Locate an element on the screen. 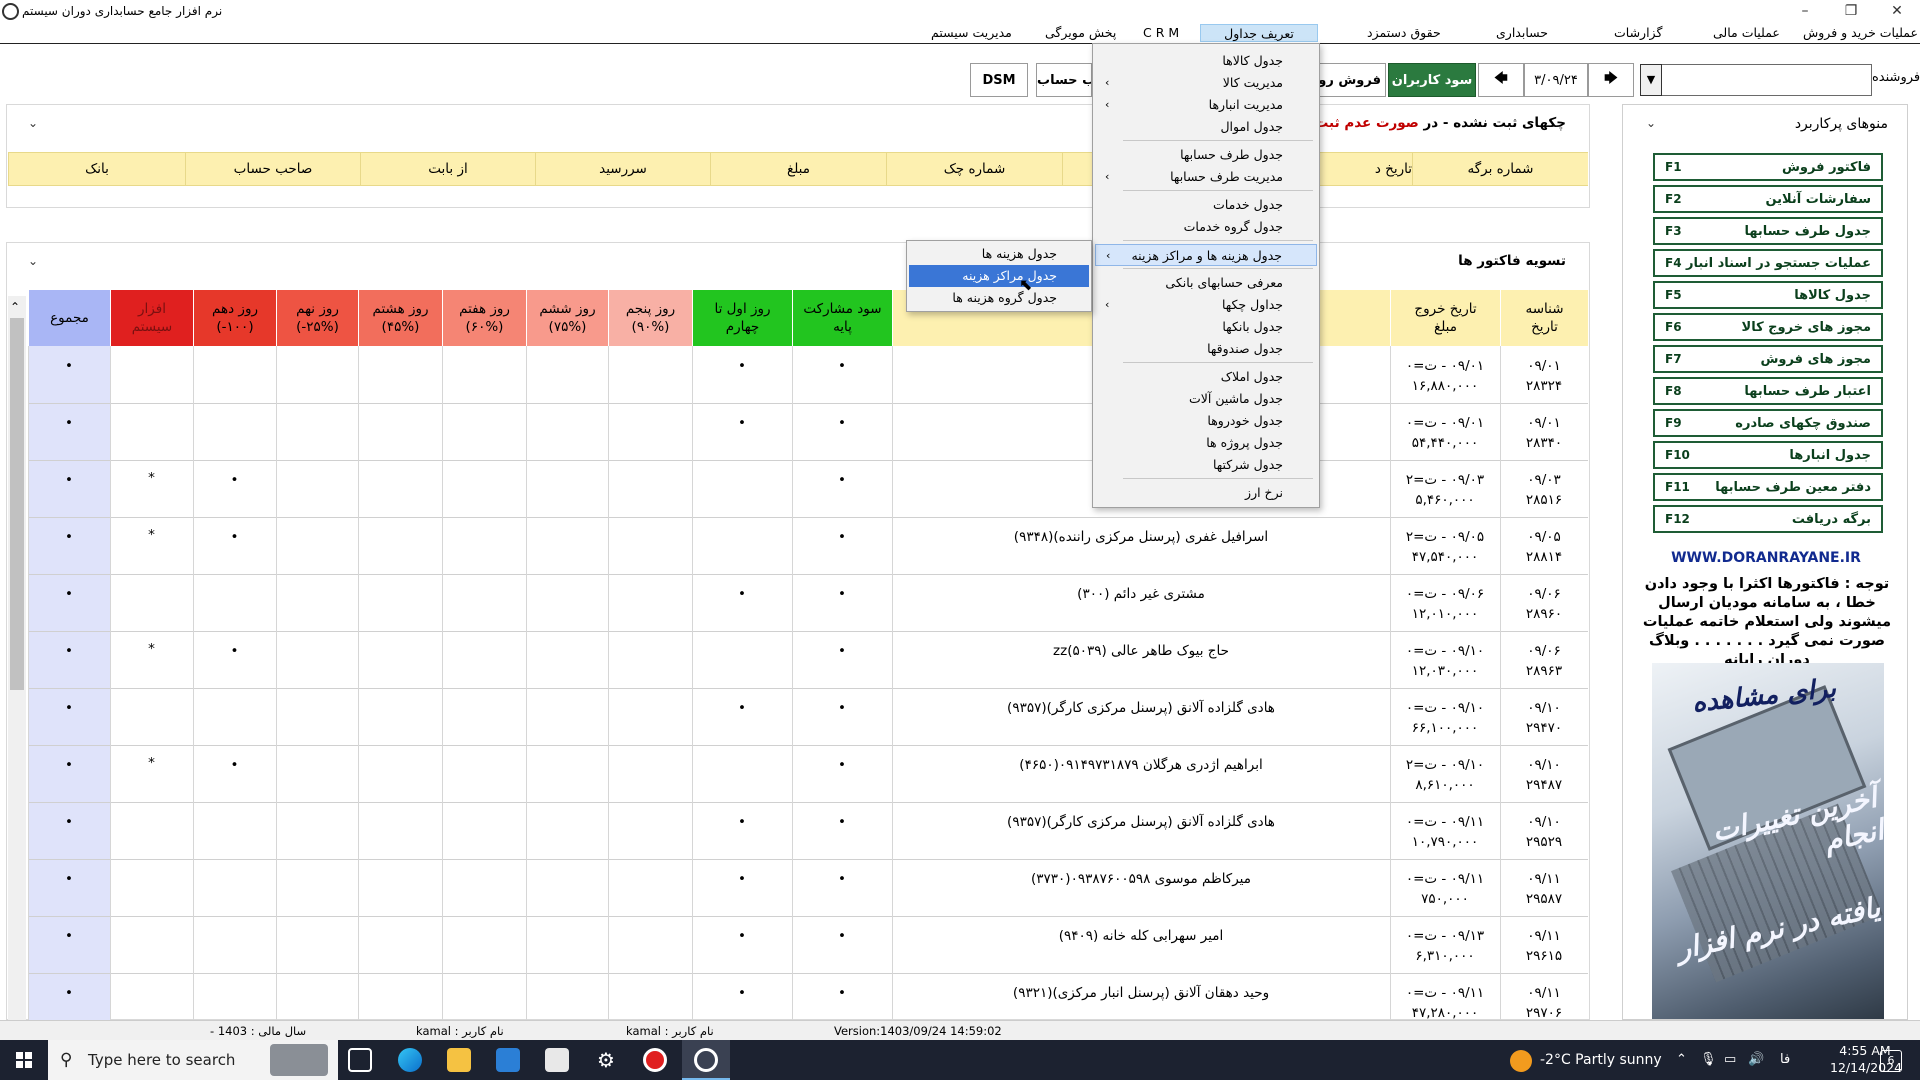 This screenshot has width=1920, height=1080. windows-start-button is located at coordinates (24, 1060).